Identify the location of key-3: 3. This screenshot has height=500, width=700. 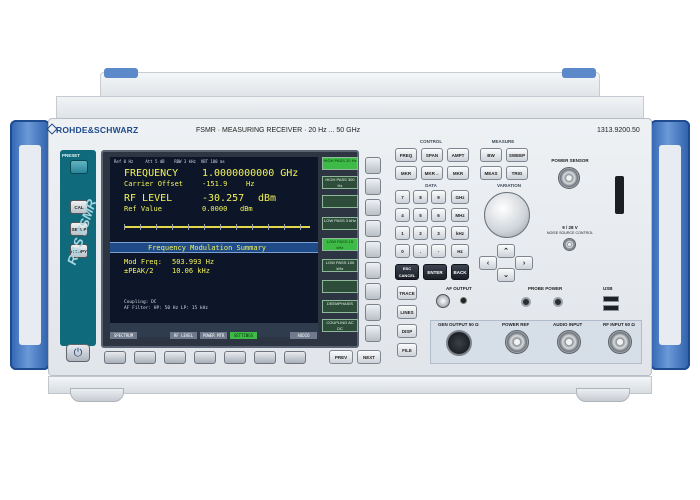
(438, 233).